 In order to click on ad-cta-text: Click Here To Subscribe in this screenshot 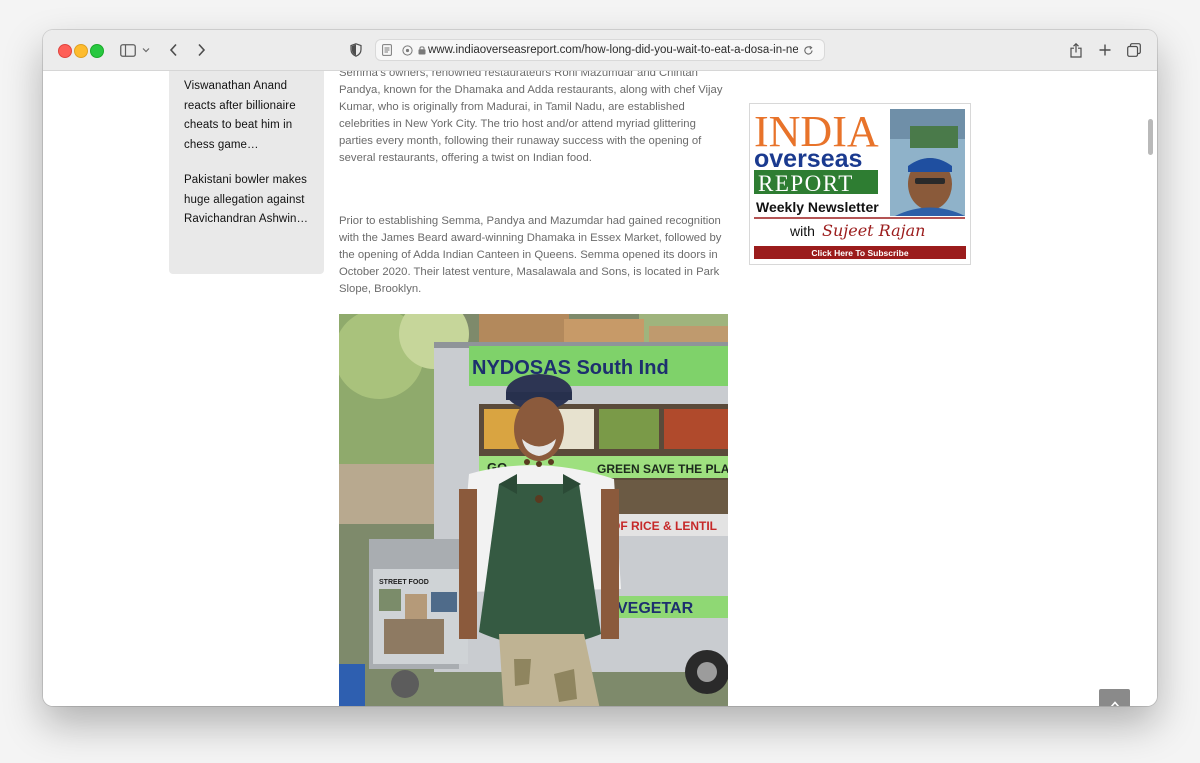, I will do `click(859, 253)`.